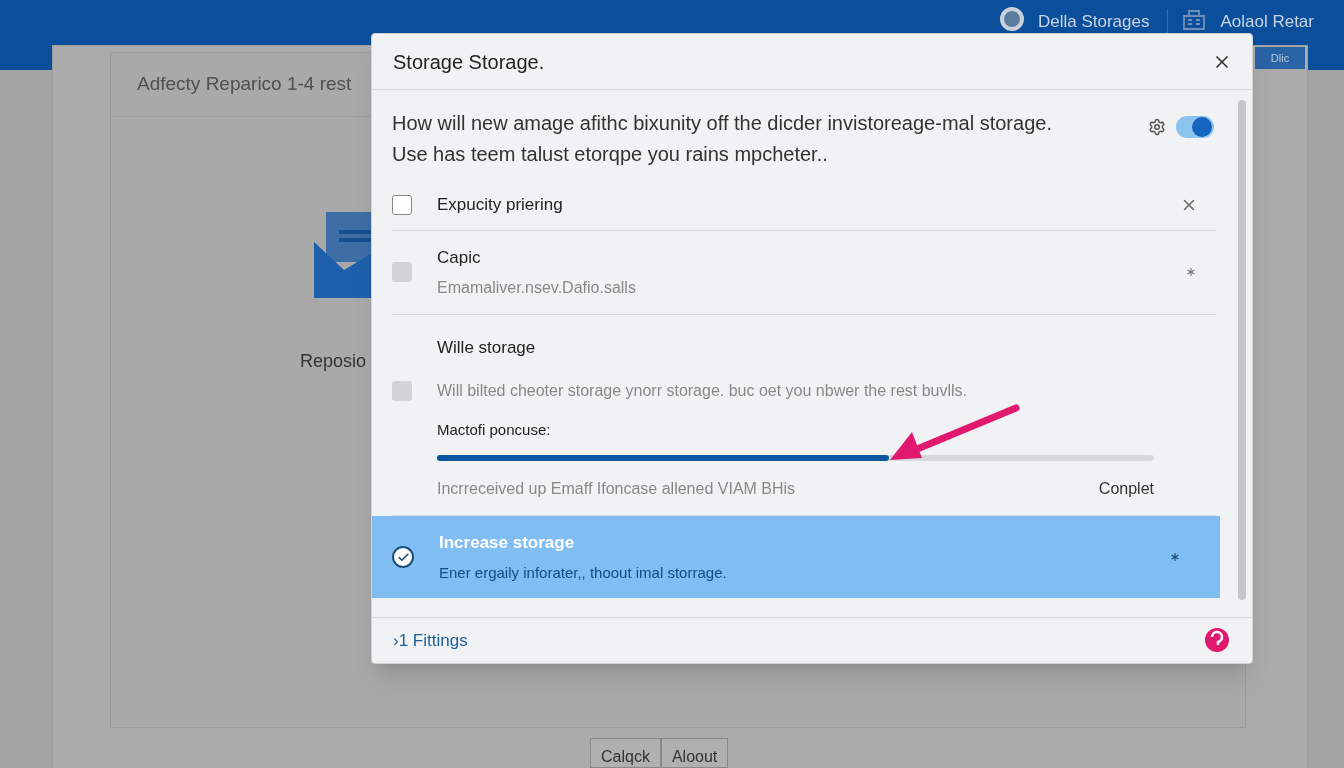 The image size is (1344, 768). What do you see at coordinates (1195, 127) in the screenshot?
I see `toggle-switch` at bounding box center [1195, 127].